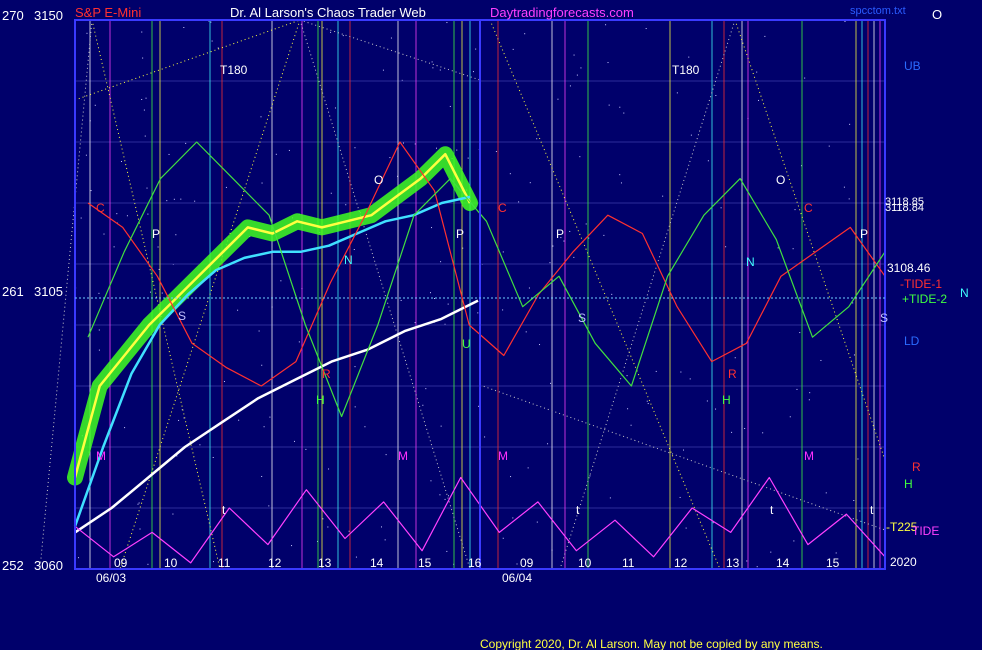 The width and height of the screenshot is (982, 650). I want to click on panel-marker: S, so click(182, 316).